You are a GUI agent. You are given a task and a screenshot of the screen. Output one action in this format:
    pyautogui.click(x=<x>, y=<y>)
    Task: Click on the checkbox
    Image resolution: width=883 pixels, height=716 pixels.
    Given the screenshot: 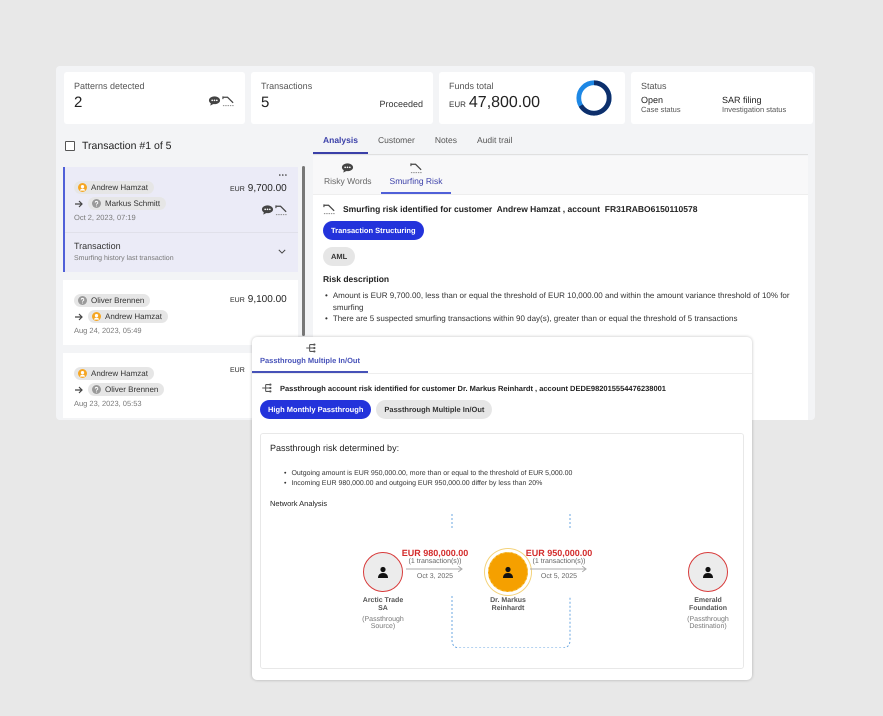 What is the action you would take?
    pyautogui.click(x=70, y=146)
    